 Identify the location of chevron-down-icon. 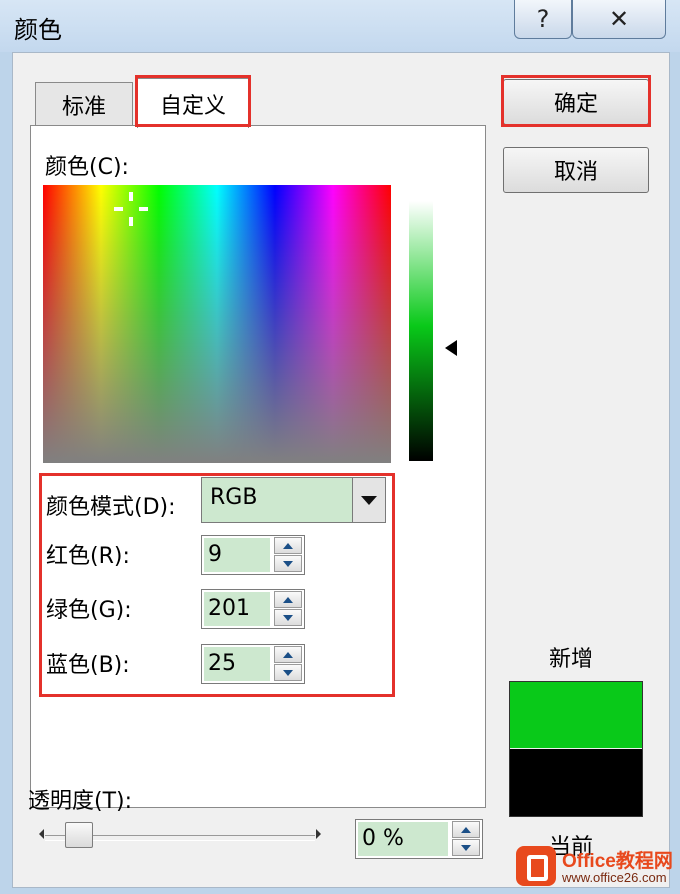
(369, 500).